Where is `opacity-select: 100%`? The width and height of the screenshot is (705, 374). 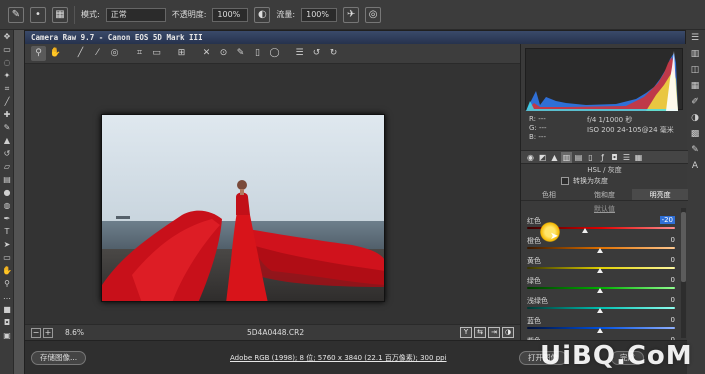 opacity-select: 100% is located at coordinates (230, 14).